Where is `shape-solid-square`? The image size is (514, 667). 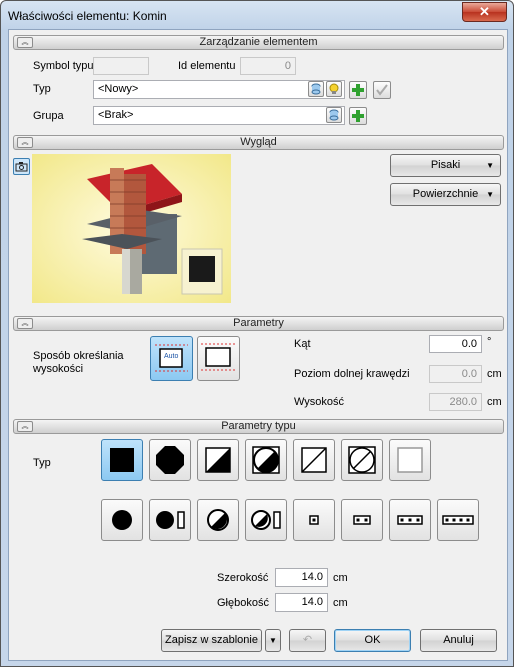 shape-solid-square is located at coordinates (122, 460).